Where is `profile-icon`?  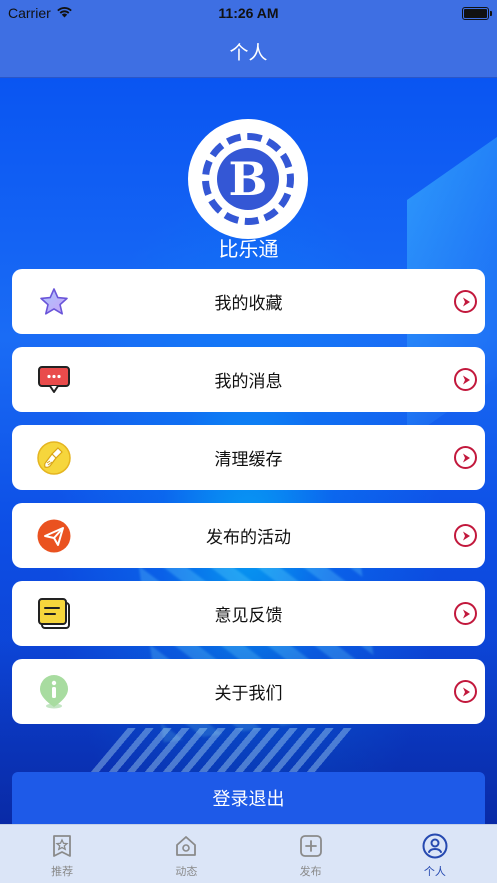 profile-icon is located at coordinates (435, 846).